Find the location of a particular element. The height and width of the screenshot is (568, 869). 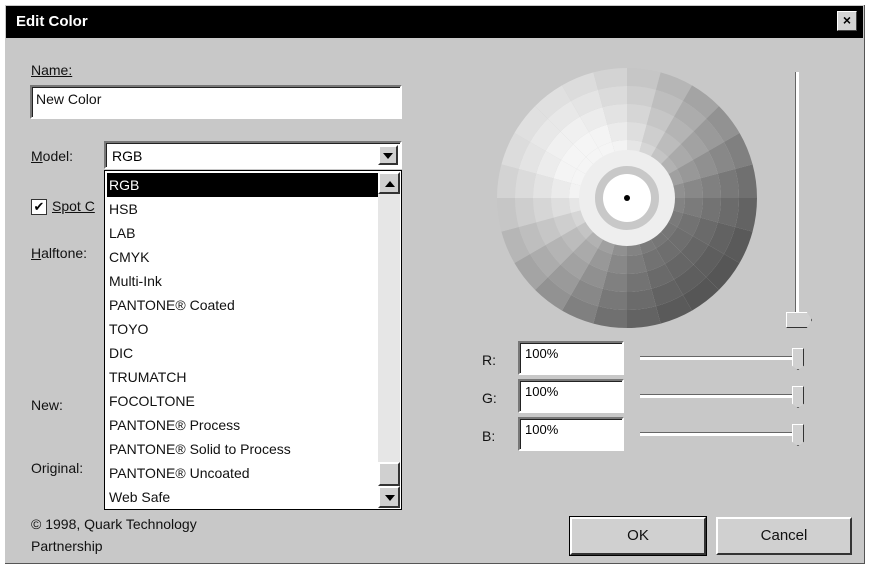

list-item-pantone-process: PANTONE® Process is located at coordinates (243, 425).